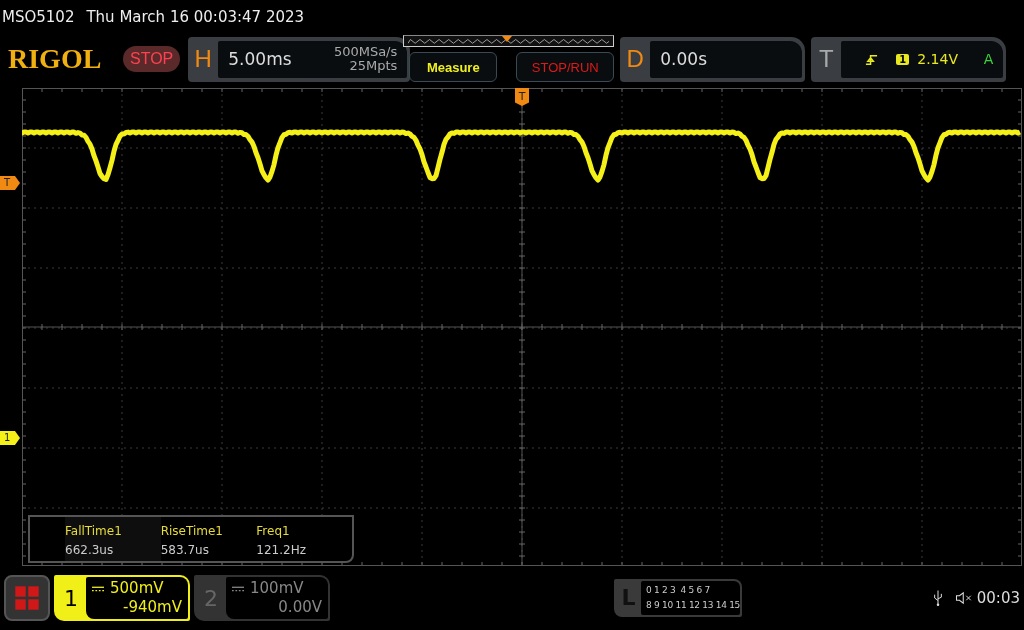 This screenshot has width=1024, height=630. I want to click on channel-marker: 1, so click(10, 438).